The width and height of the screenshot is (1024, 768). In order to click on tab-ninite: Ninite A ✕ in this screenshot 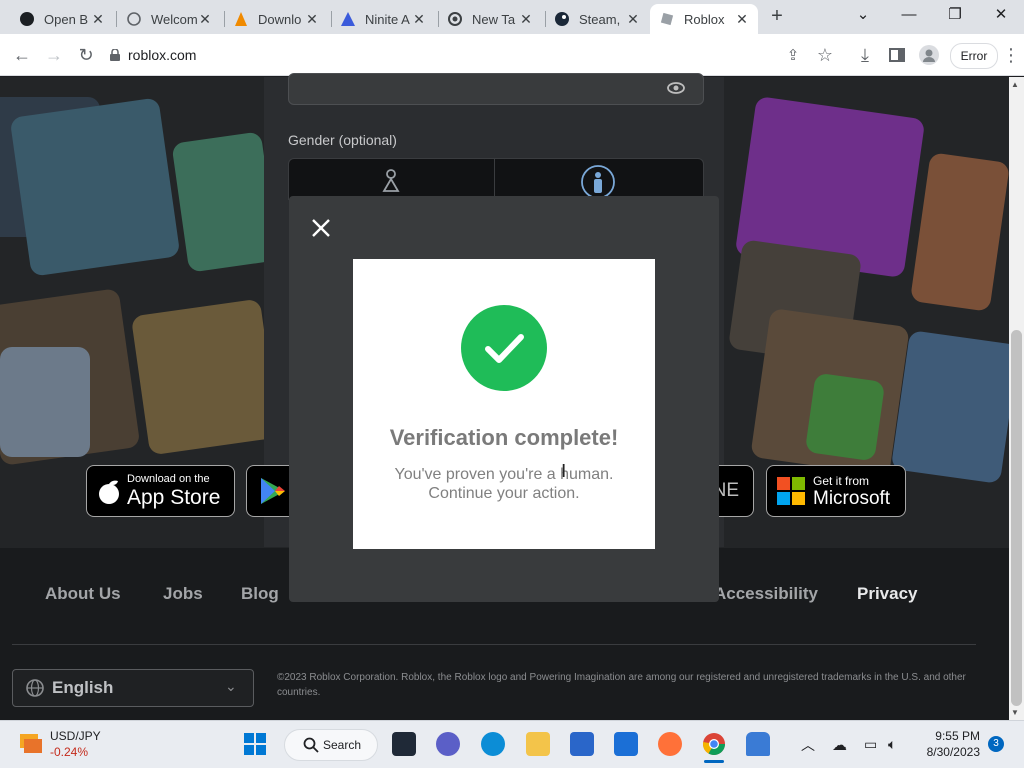, I will do `click(383, 19)`.